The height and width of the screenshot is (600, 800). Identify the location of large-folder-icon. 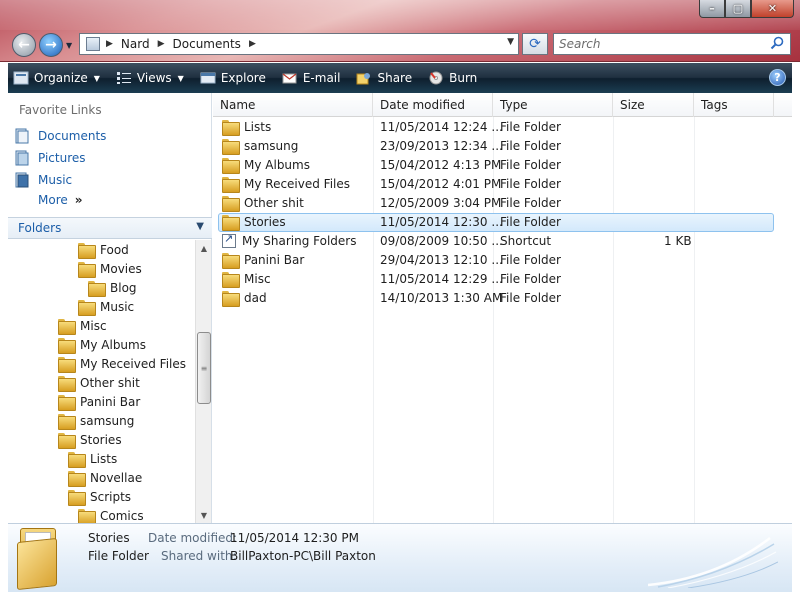
(39, 559).